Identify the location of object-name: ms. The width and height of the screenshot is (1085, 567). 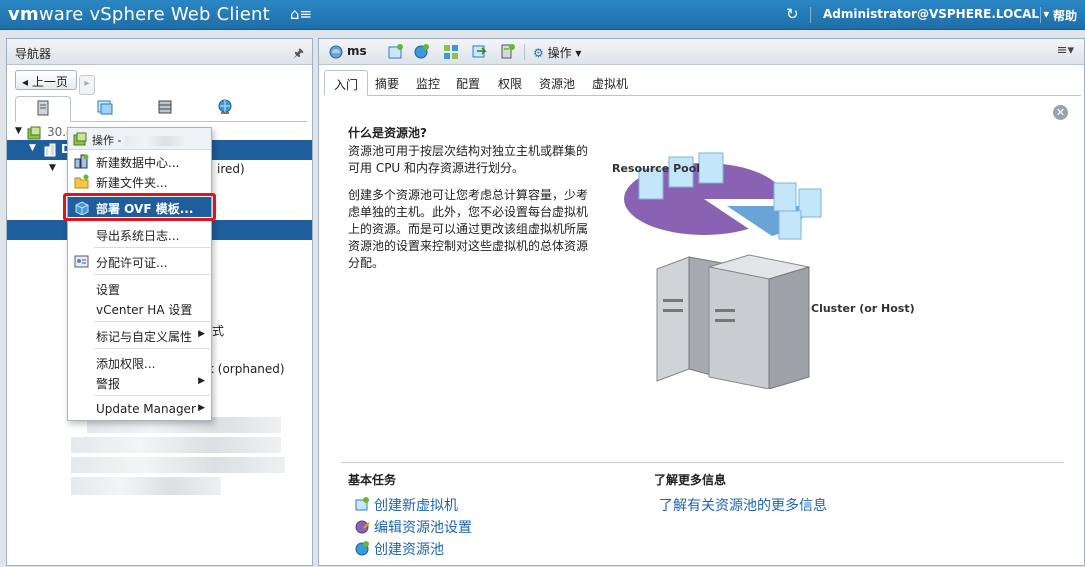
(357, 51).